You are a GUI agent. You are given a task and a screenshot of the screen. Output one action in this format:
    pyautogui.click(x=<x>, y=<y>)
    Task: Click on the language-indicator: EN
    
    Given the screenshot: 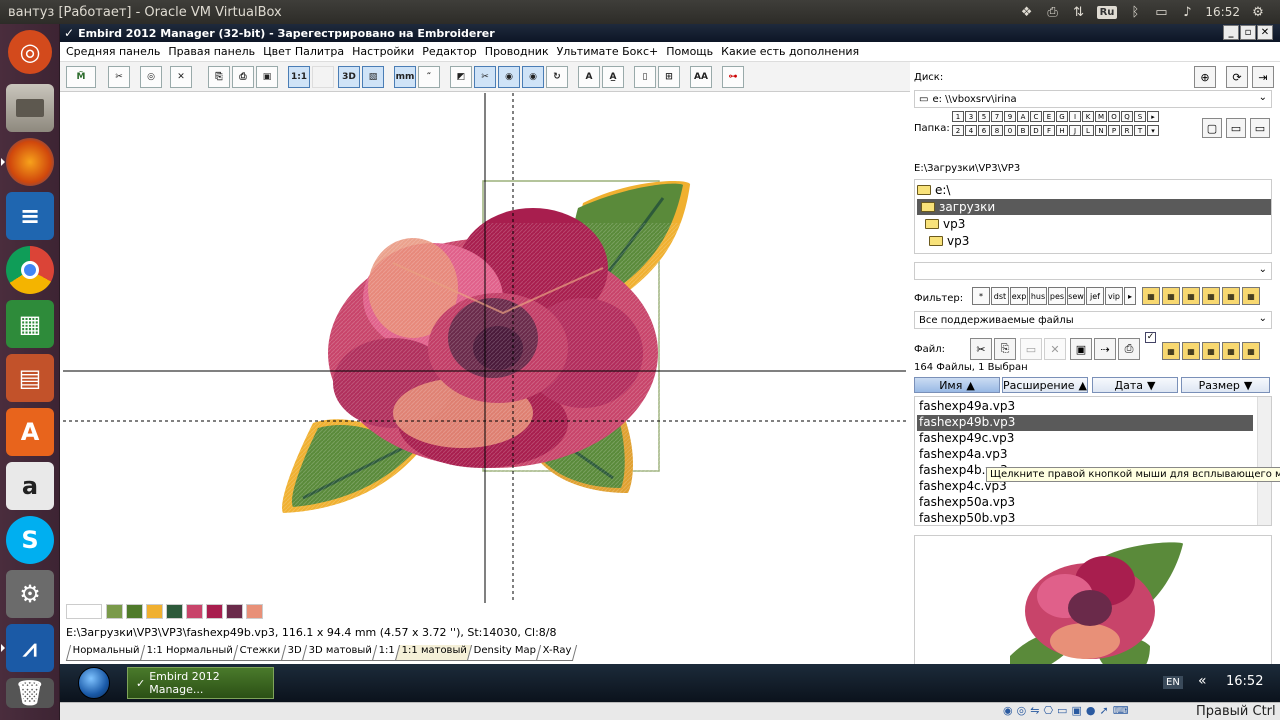 What is the action you would take?
    pyautogui.click(x=1173, y=682)
    